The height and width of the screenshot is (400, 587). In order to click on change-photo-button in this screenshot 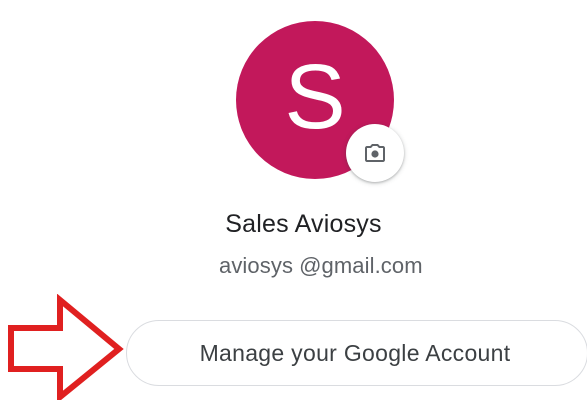, I will do `click(375, 153)`.